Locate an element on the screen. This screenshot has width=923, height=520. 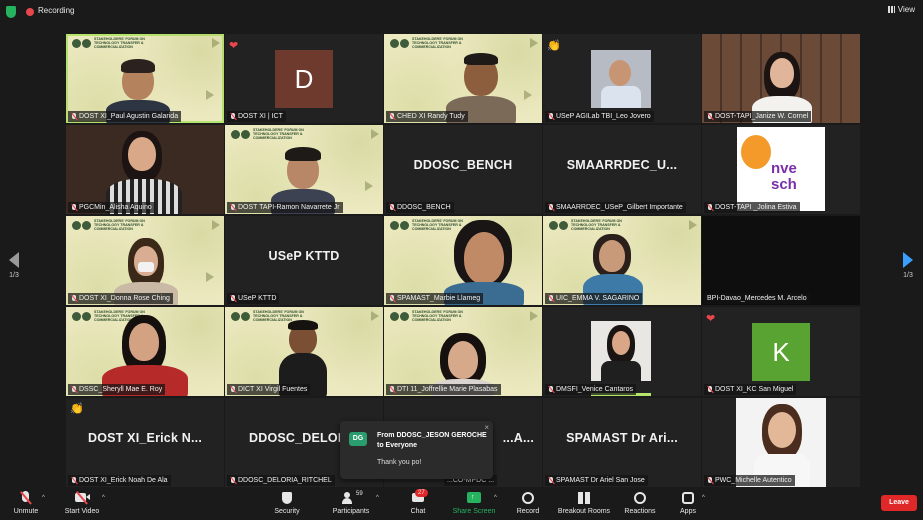
video-tile: DOST-TAPI_Janize W. Cornel is located at coordinates (781, 78).